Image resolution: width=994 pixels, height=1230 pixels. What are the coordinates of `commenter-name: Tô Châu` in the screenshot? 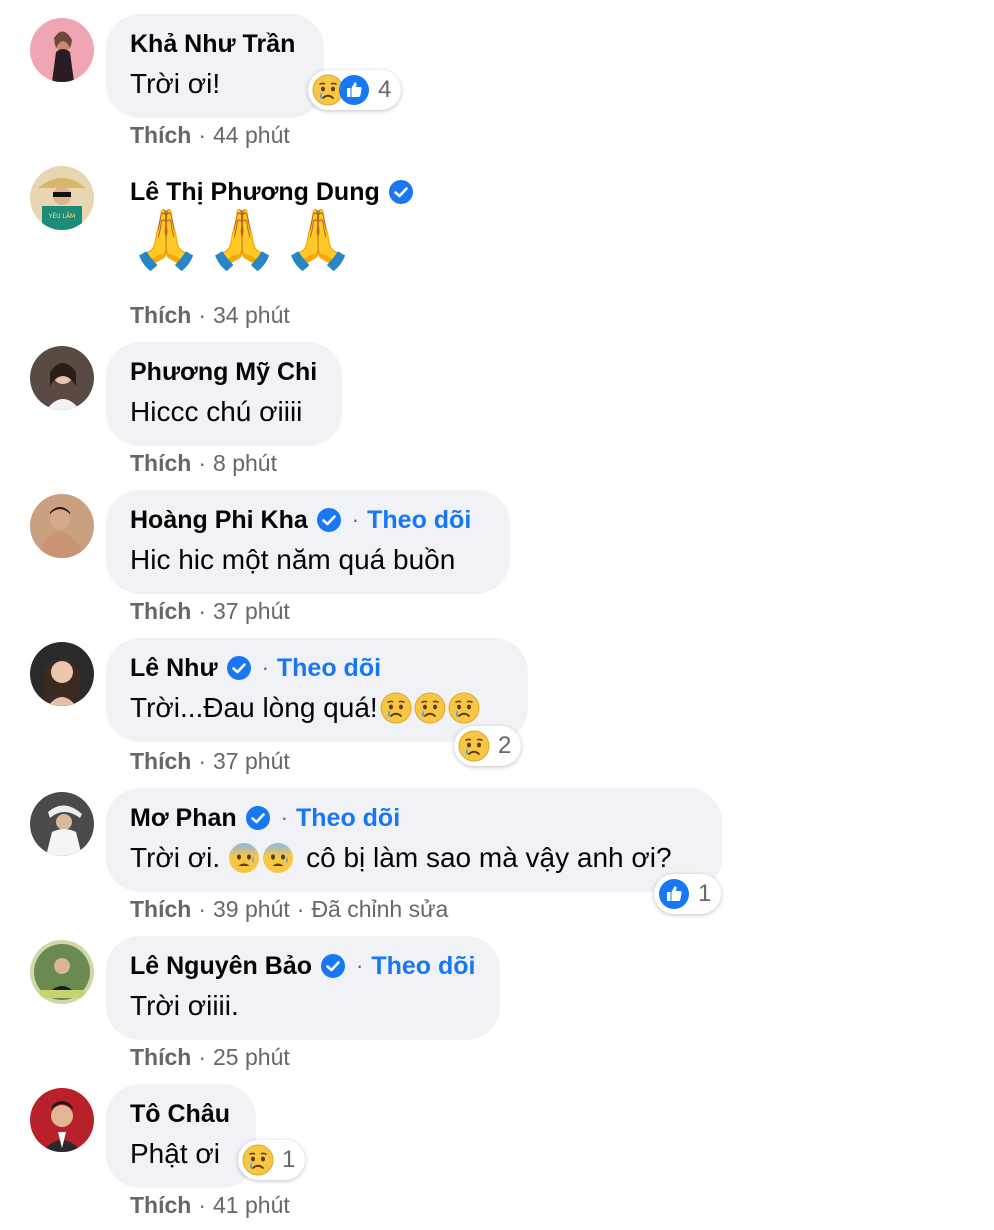 It's located at (180, 1114).